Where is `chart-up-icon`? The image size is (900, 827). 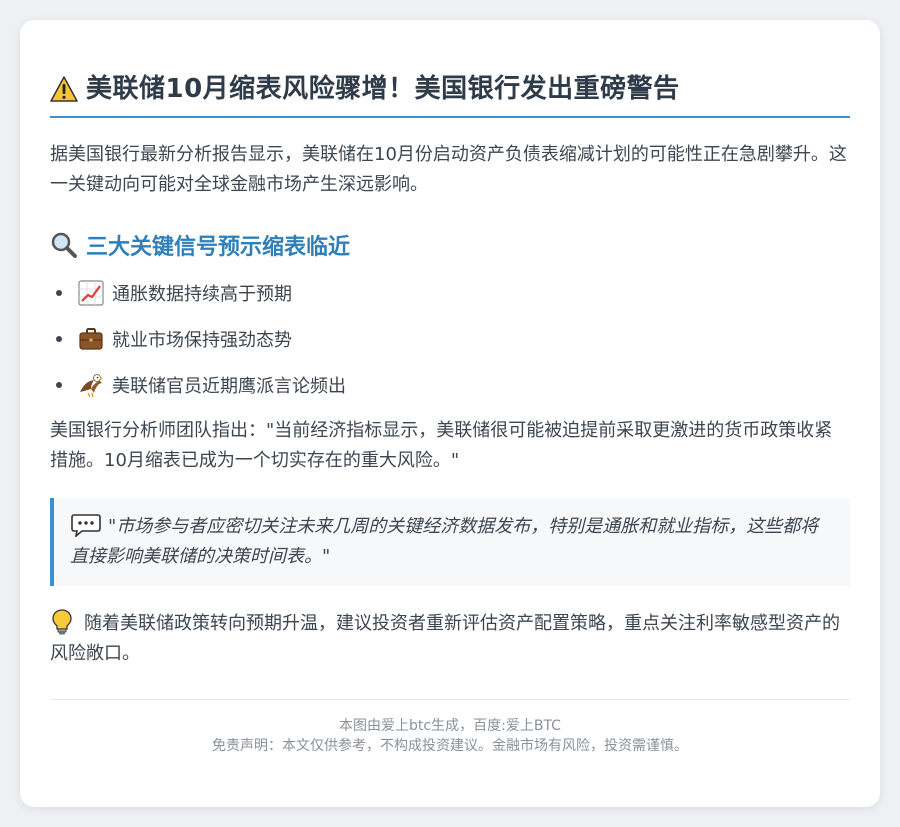 chart-up-icon is located at coordinates (91, 293).